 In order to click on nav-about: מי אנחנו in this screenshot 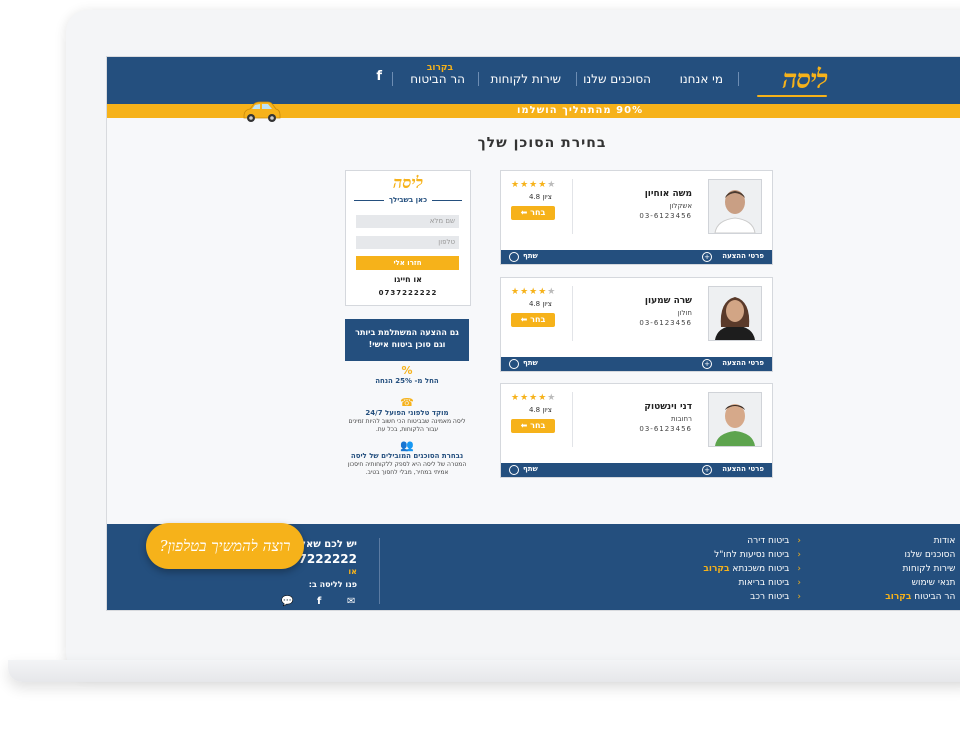, I will do `click(701, 79)`.